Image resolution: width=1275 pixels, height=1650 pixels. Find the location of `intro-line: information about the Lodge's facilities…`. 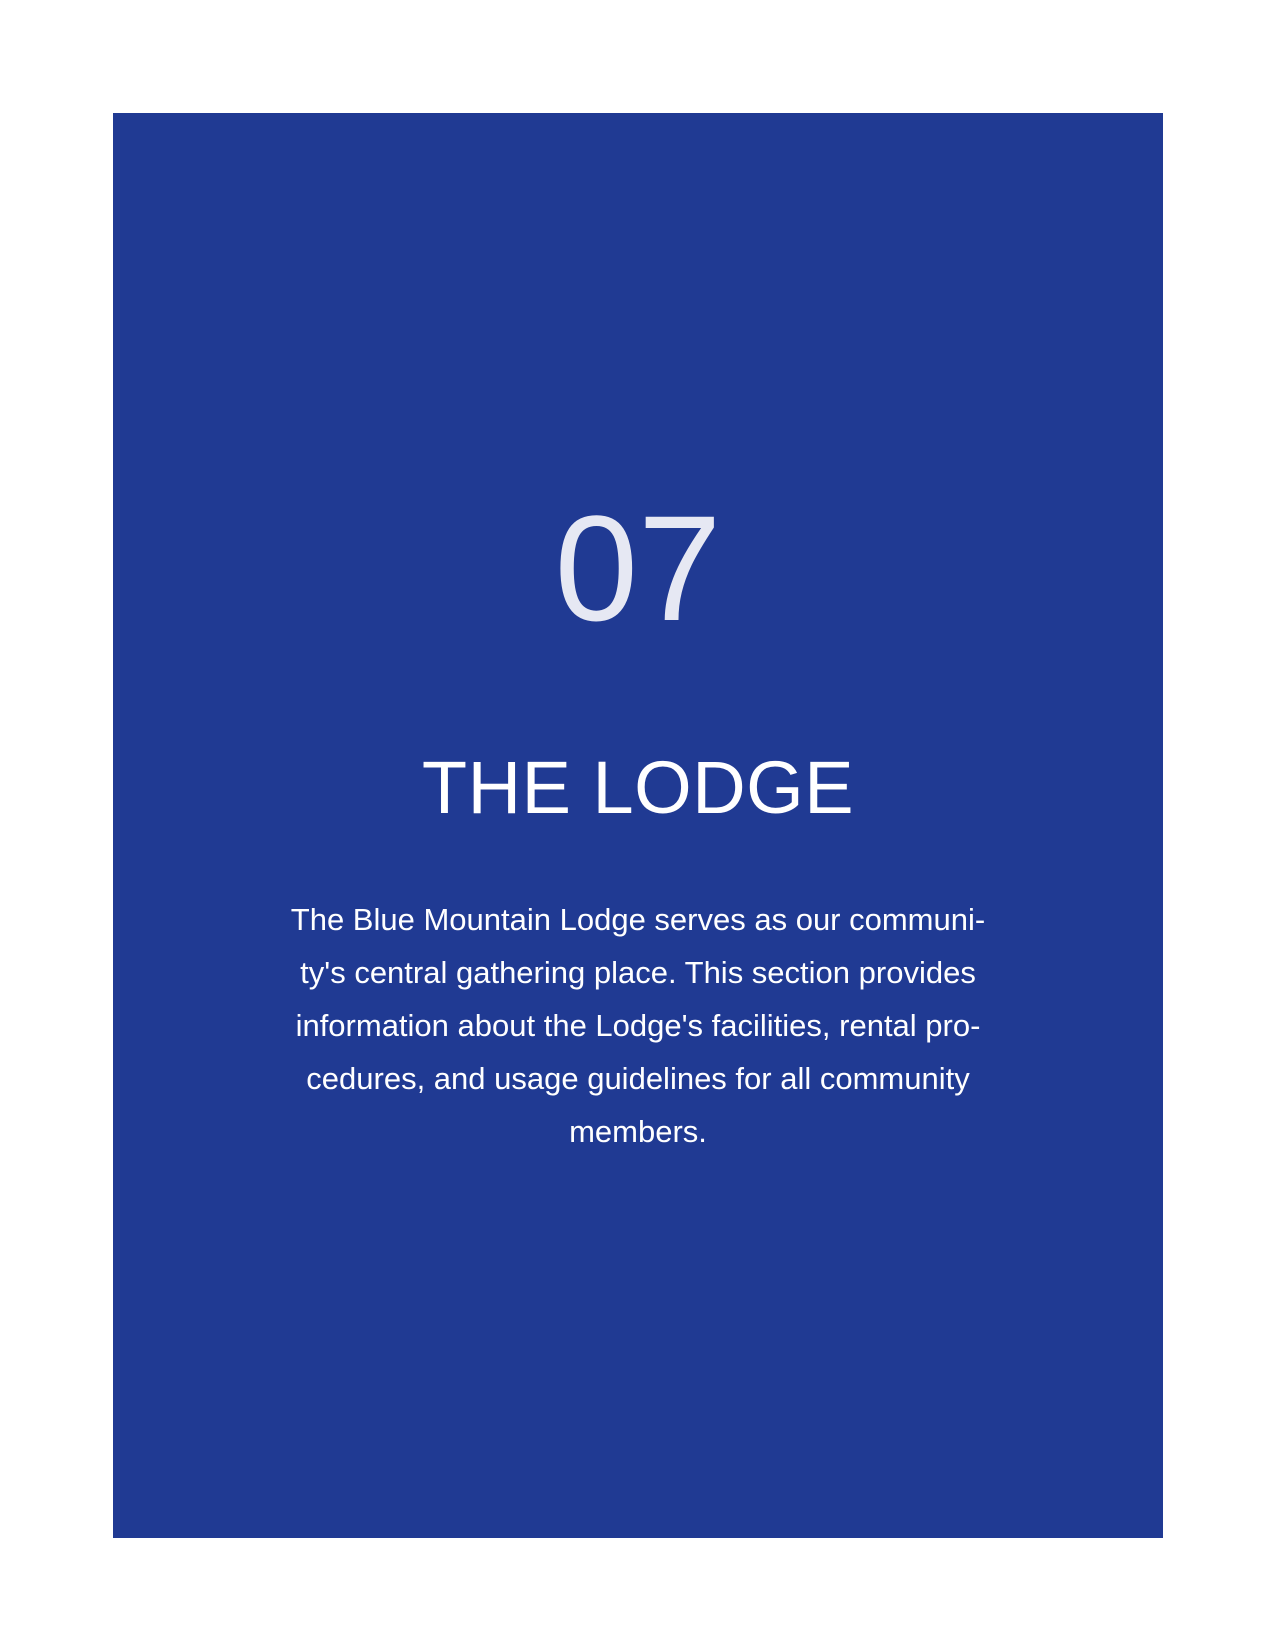

intro-line: information about the Lodge's facilities… is located at coordinates (638, 1025).